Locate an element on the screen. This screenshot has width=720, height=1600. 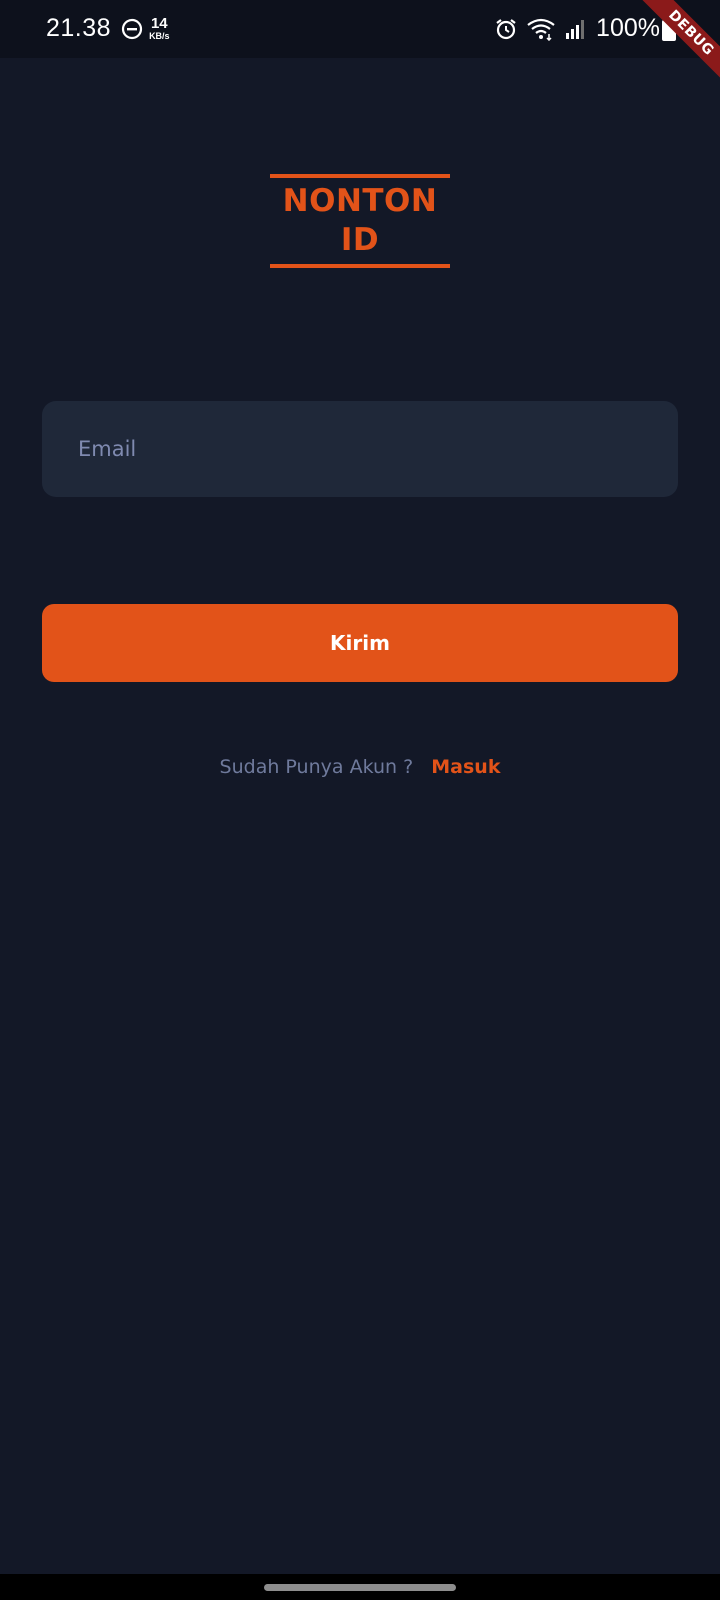
logo-line-1: NONTON is located at coordinates (360, 201).